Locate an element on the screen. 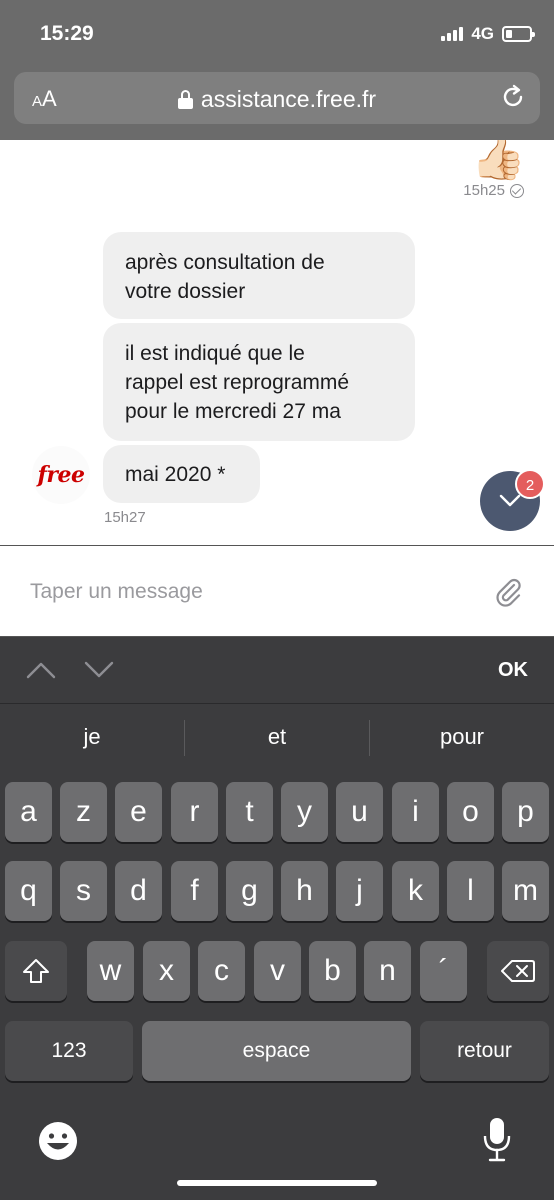  key-b: b is located at coordinates (332, 971).